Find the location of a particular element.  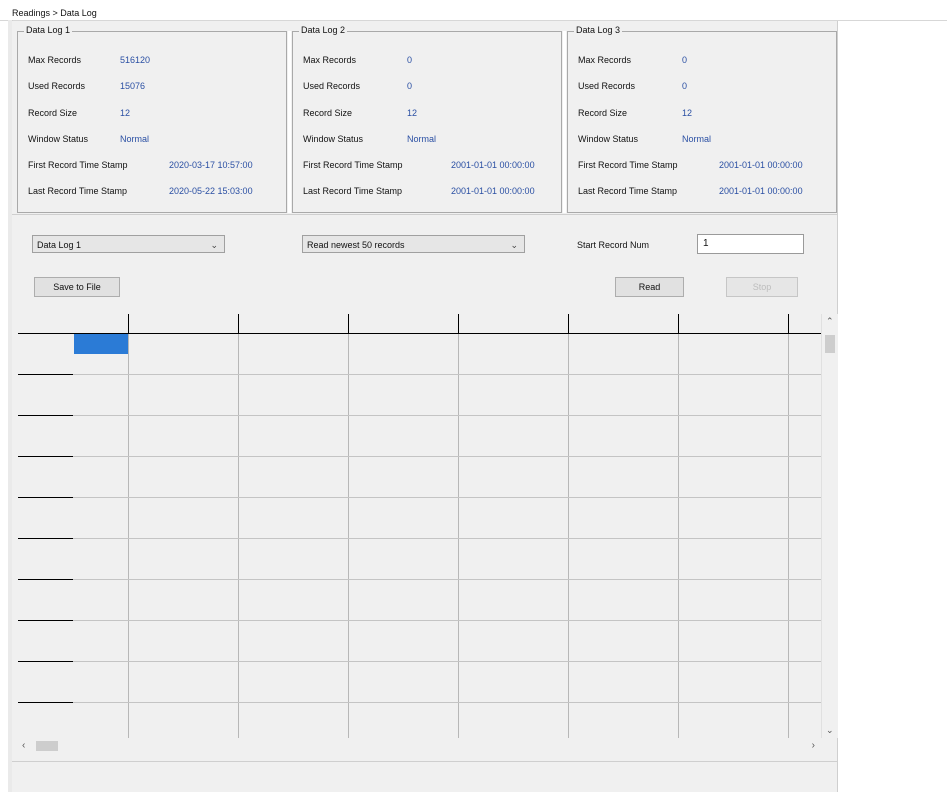

log-select: Data Log 1 ⌄ is located at coordinates (128, 244).